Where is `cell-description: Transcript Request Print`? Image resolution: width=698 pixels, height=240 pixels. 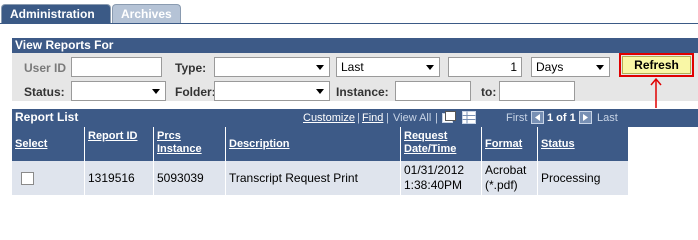 cell-description: Transcript Request Print is located at coordinates (313, 178).